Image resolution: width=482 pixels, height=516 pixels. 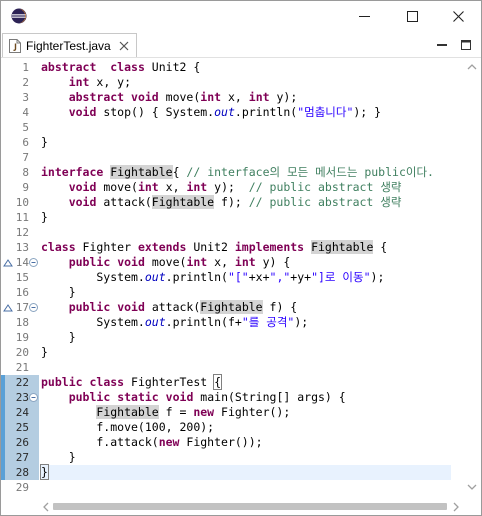 What do you see at coordinates (301, 277) in the screenshot?
I see `code-token: +y+` at bounding box center [301, 277].